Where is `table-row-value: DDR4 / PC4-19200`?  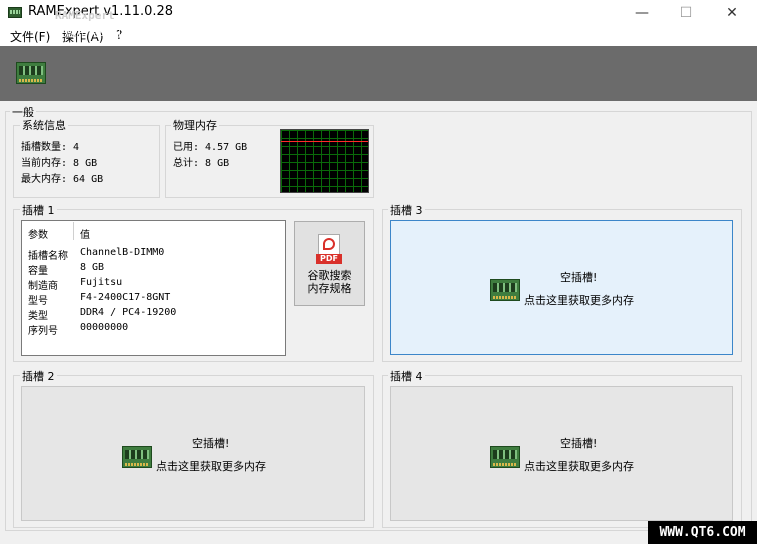 table-row-value: DDR4 / PC4-19200 is located at coordinates (128, 312).